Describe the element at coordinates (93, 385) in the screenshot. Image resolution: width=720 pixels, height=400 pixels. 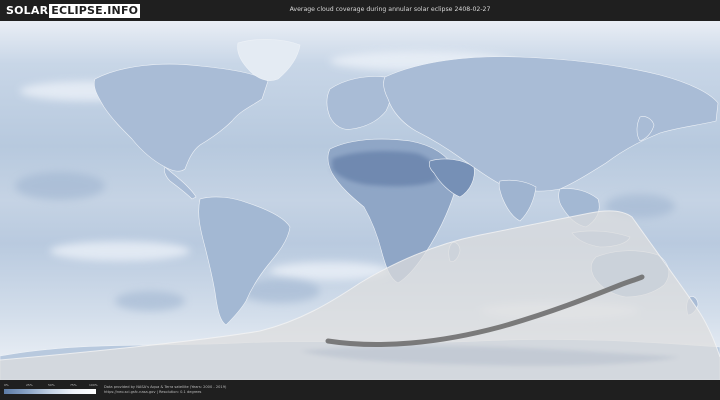
I see `legend-tick-100: 100%` at that location.